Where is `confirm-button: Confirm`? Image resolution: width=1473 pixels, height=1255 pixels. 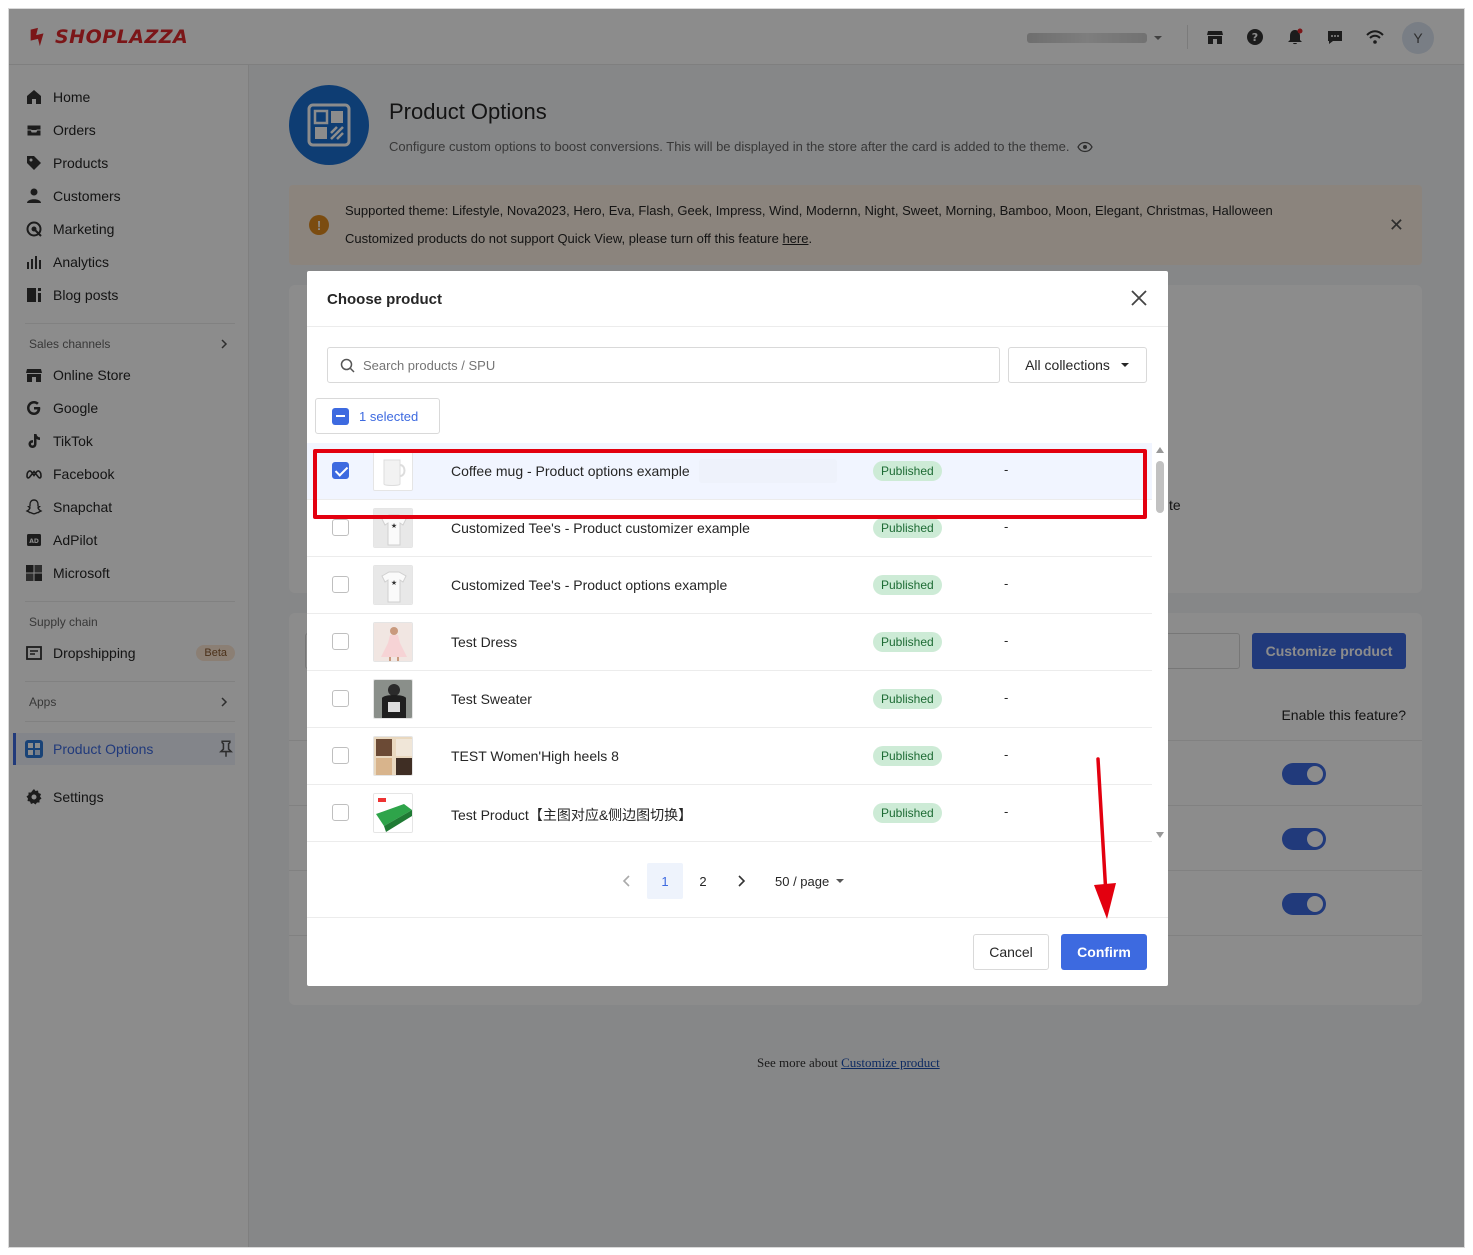 confirm-button: Confirm is located at coordinates (1104, 952).